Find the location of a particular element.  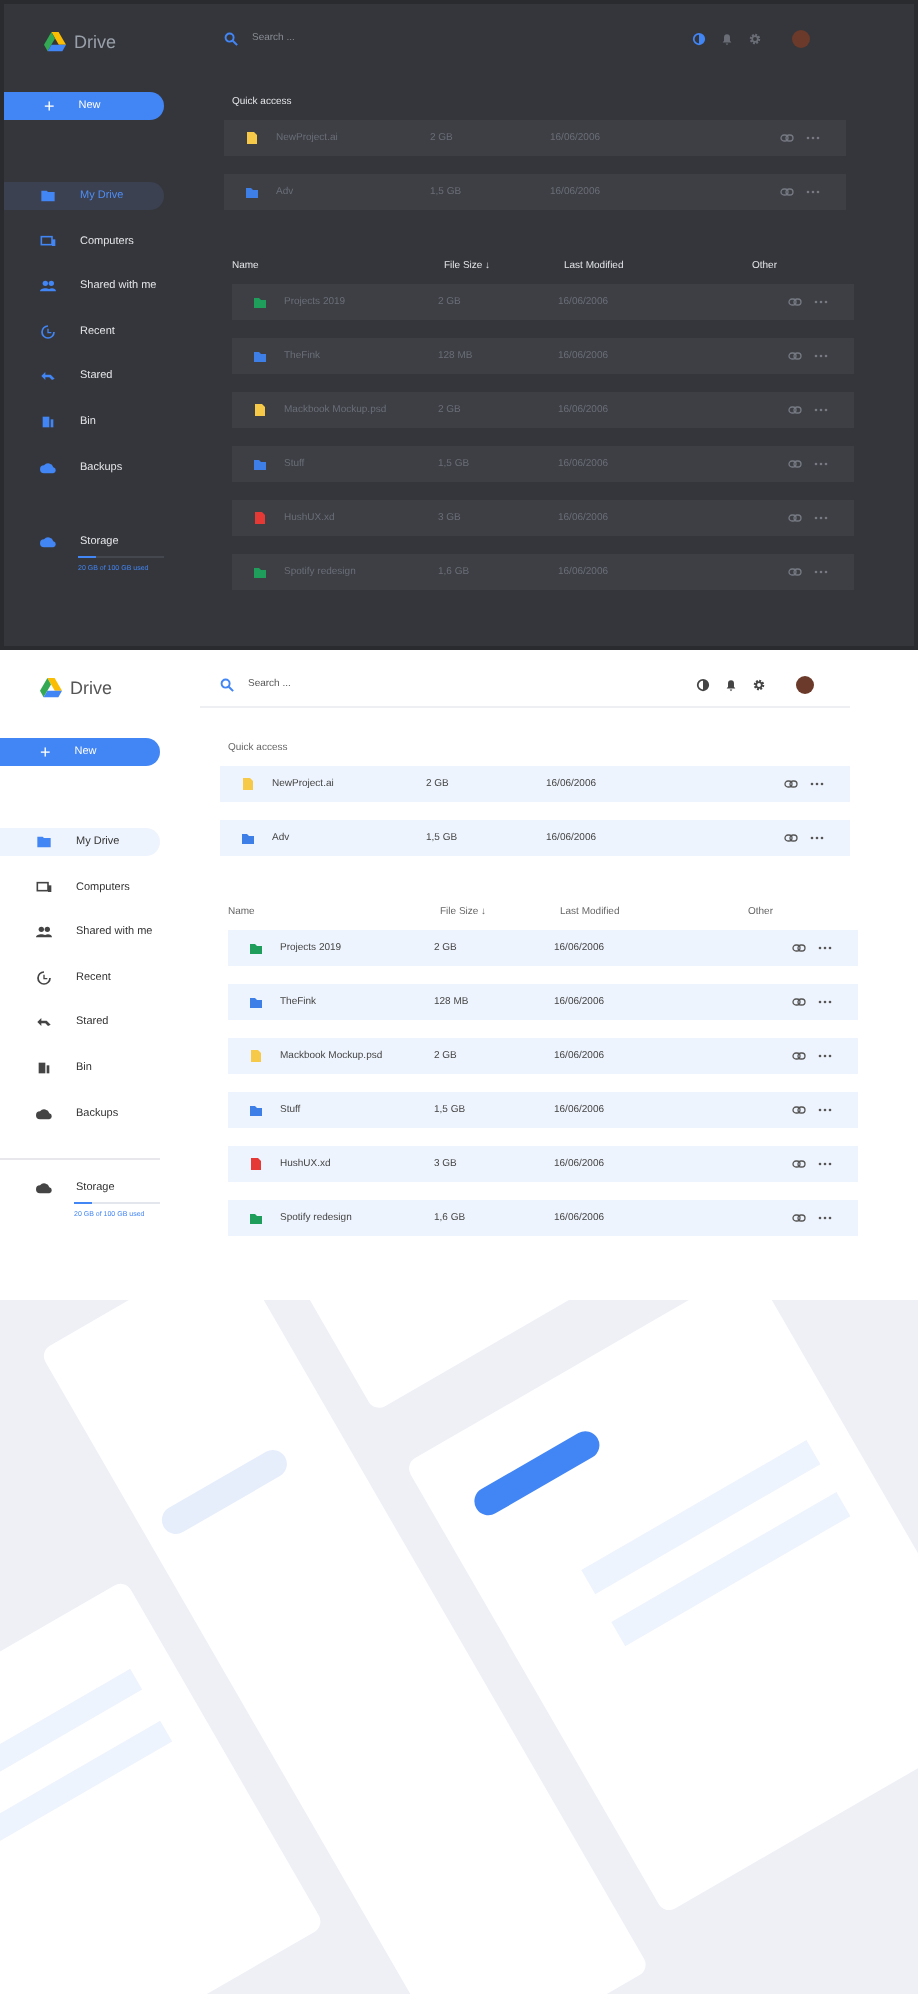

avatar is located at coordinates (805, 684).